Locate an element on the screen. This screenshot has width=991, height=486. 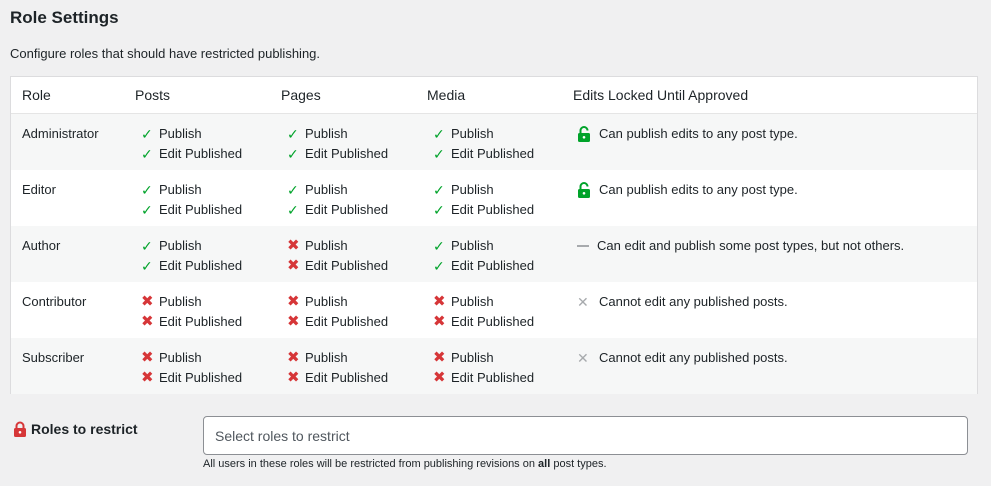
column-header-role: Role is located at coordinates (36, 95).